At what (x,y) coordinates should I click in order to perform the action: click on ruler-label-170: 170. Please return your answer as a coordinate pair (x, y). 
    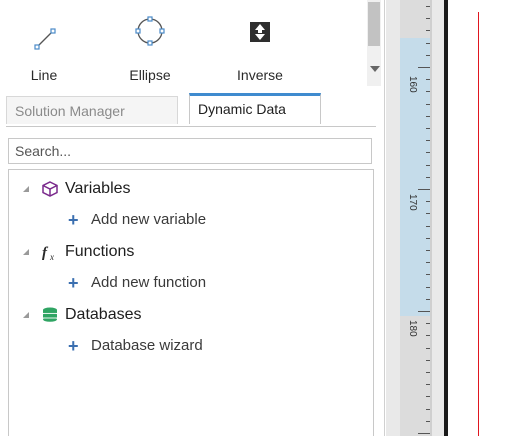
    Looking at the image, I should click on (412, 202).